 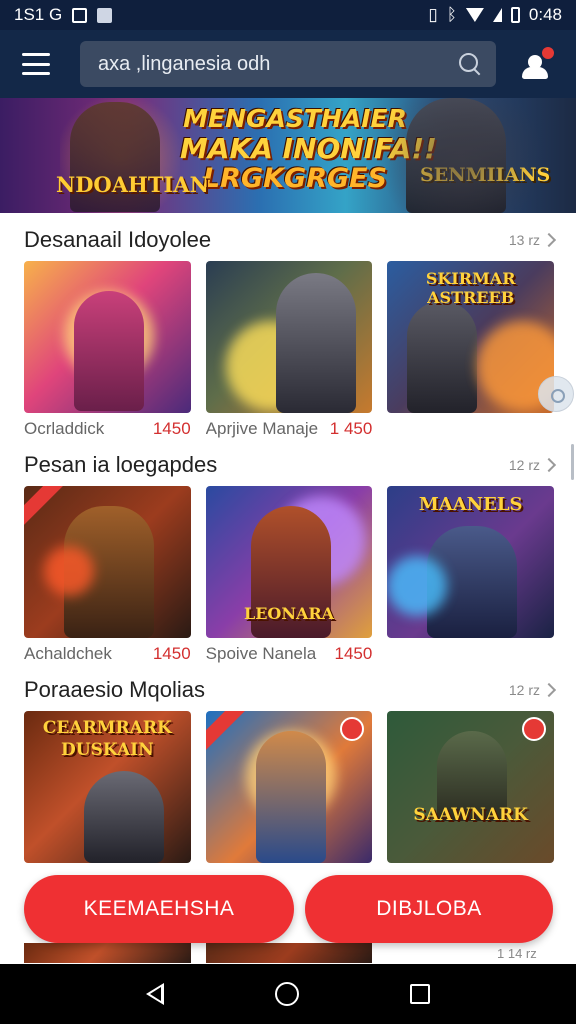 I want to click on scroll-top-button, so click(x=556, y=394).